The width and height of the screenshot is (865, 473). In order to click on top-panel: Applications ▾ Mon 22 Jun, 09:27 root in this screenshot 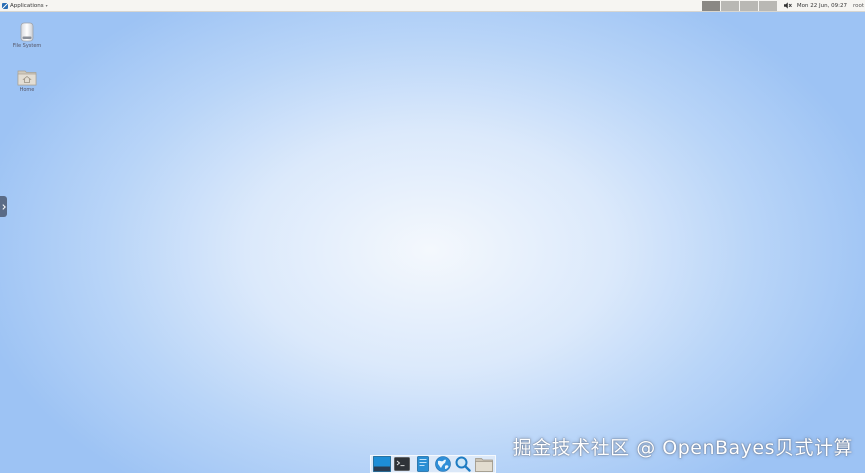, I will do `click(432, 6)`.